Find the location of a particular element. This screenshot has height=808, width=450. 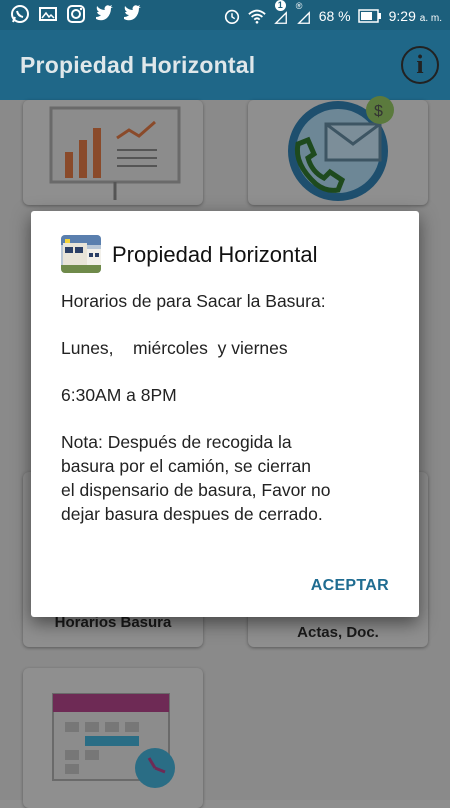

notification-badge: 1 is located at coordinates (280, 5).